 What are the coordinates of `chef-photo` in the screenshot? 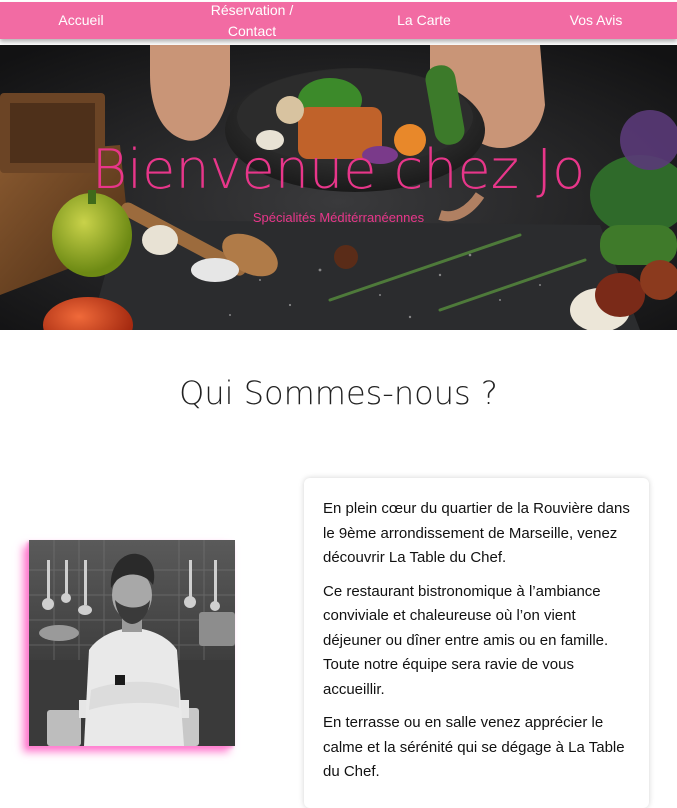 It's located at (132, 643).